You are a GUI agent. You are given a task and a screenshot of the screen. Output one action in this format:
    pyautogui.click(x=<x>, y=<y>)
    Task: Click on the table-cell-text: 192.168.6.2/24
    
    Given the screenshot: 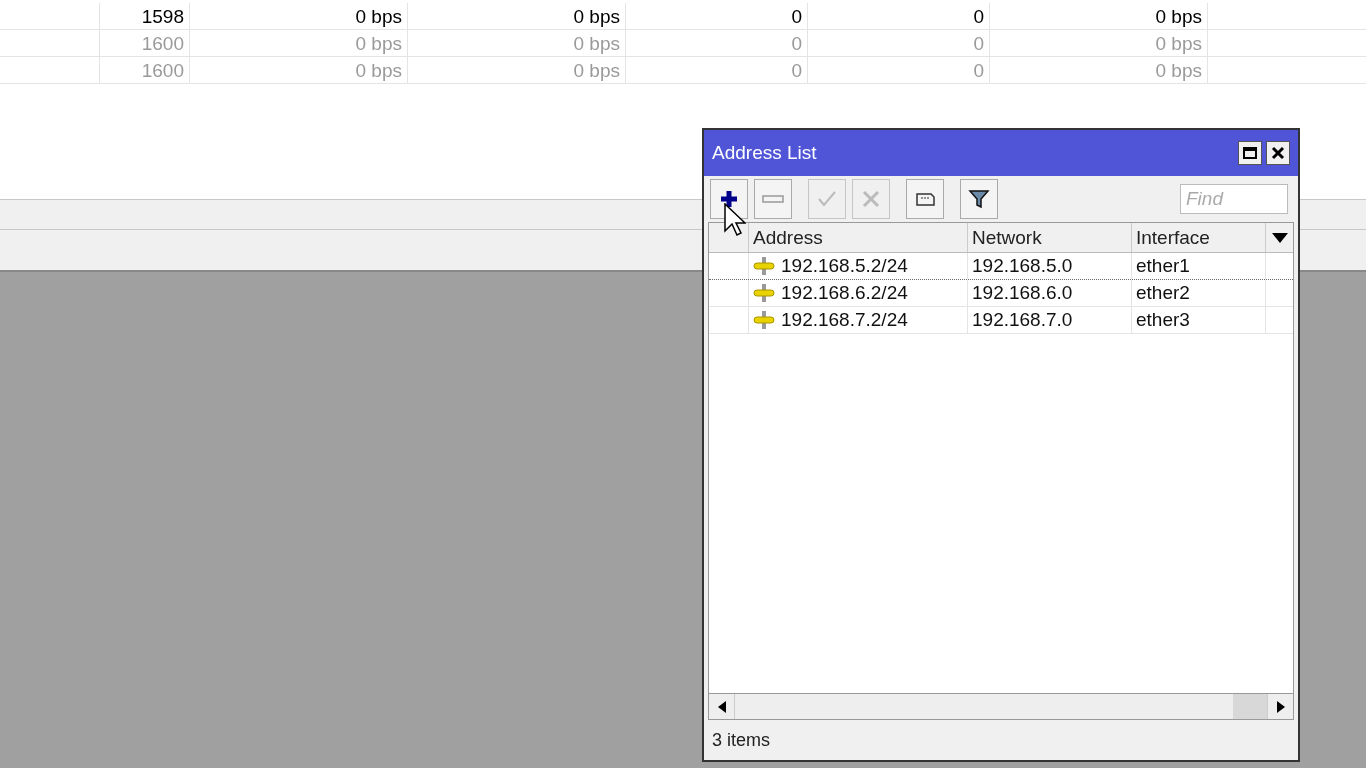 What is the action you would take?
    pyautogui.click(x=844, y=292)
    